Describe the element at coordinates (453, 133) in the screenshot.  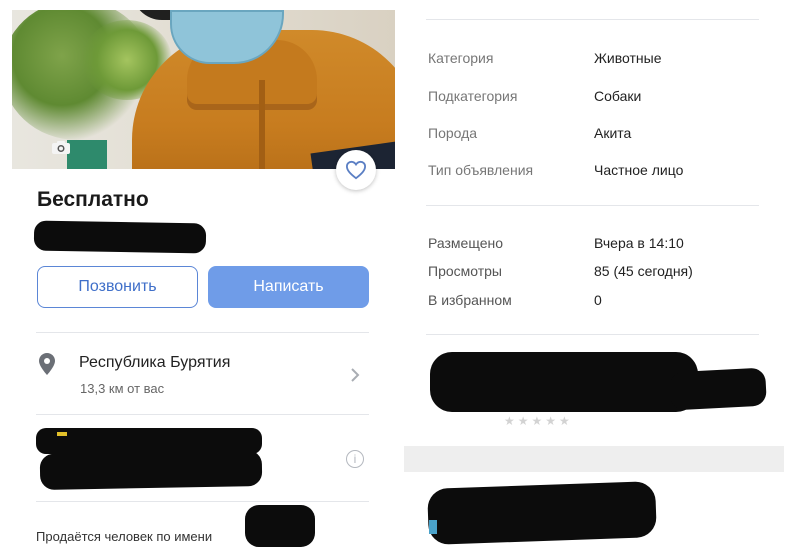
I see `detail-label: Порода` at that location.